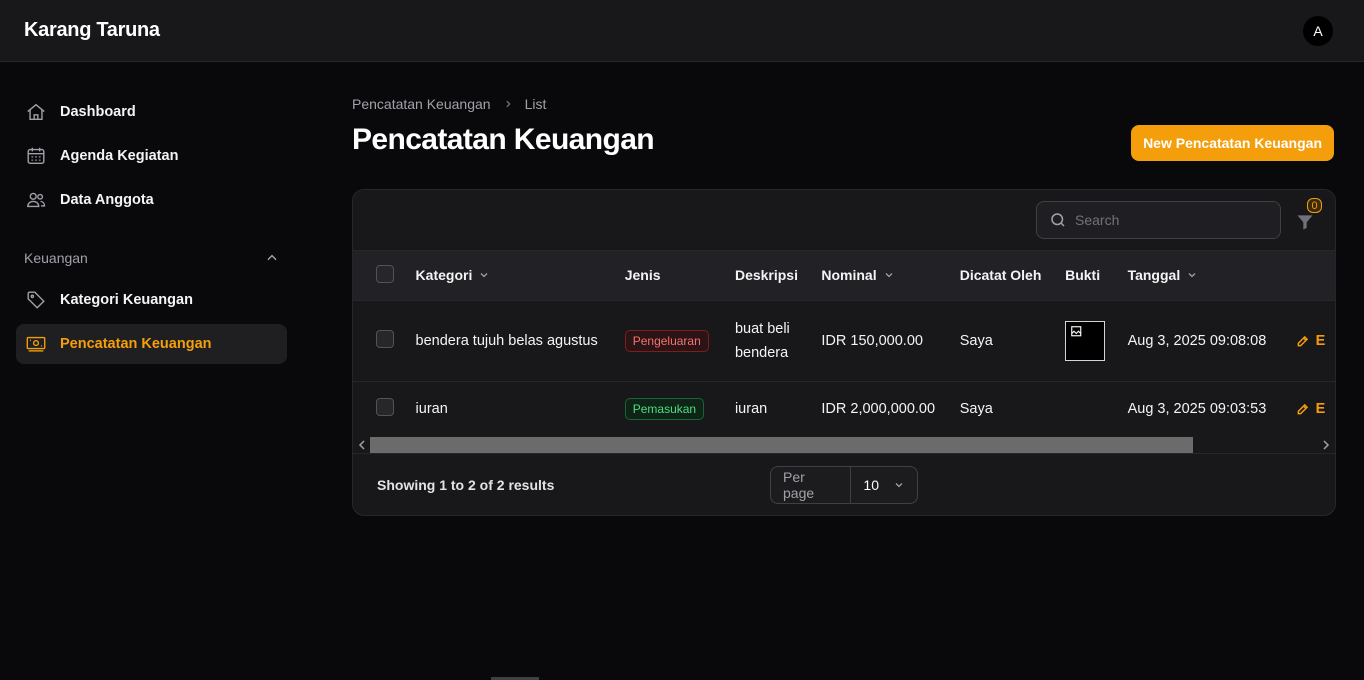 The width and height of the screenshot is (1364, 680). What do you see at coordinates (844, 220) in the screenshot?
I see `table-toolbar: 0` at bounding box center [844, 220].